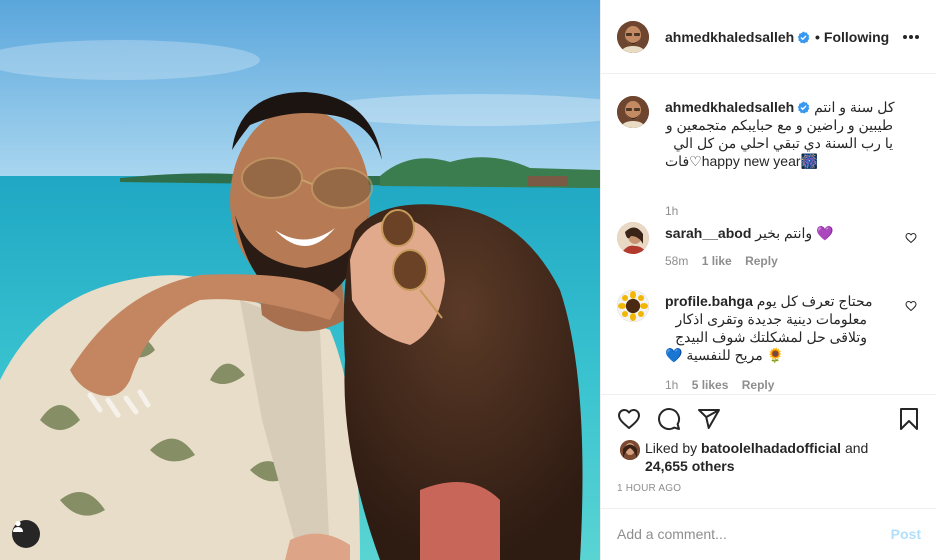 The image size is (936, 560). Describe the element at coordinates (771, 448) in the screenshot. I see `liker-username: batoolelhadadofficial` at that location.